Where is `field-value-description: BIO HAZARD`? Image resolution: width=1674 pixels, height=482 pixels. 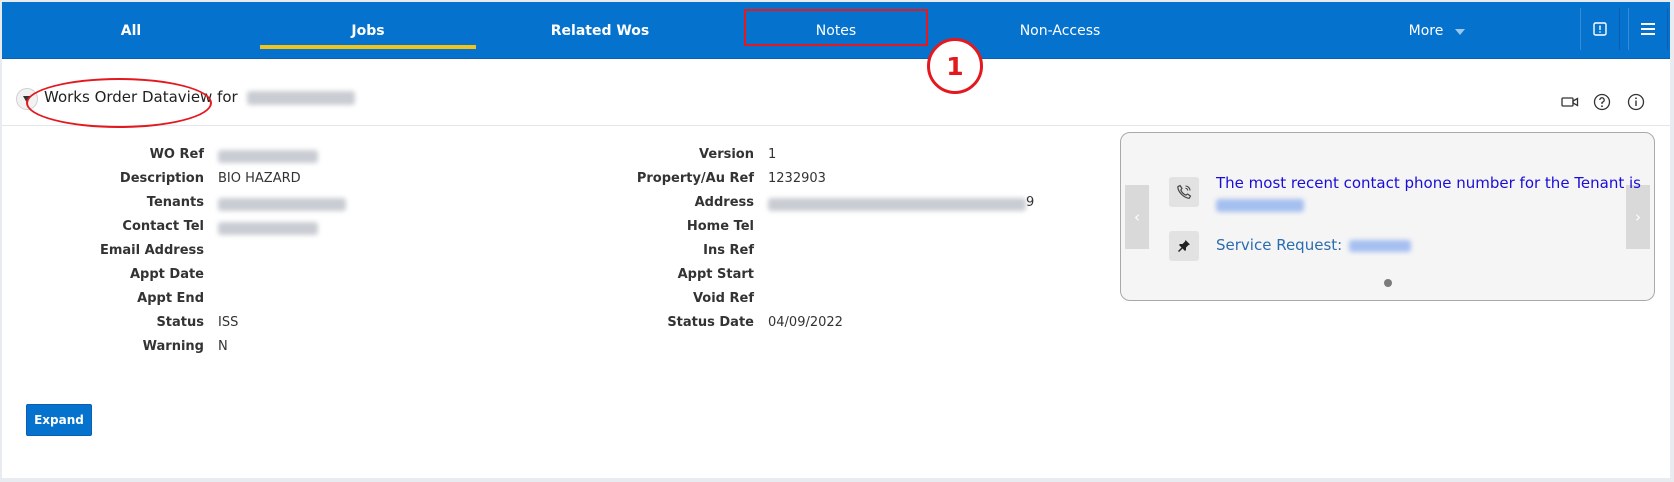 field-value-description: BIO HAZARD is located at coordinates (259, 178).